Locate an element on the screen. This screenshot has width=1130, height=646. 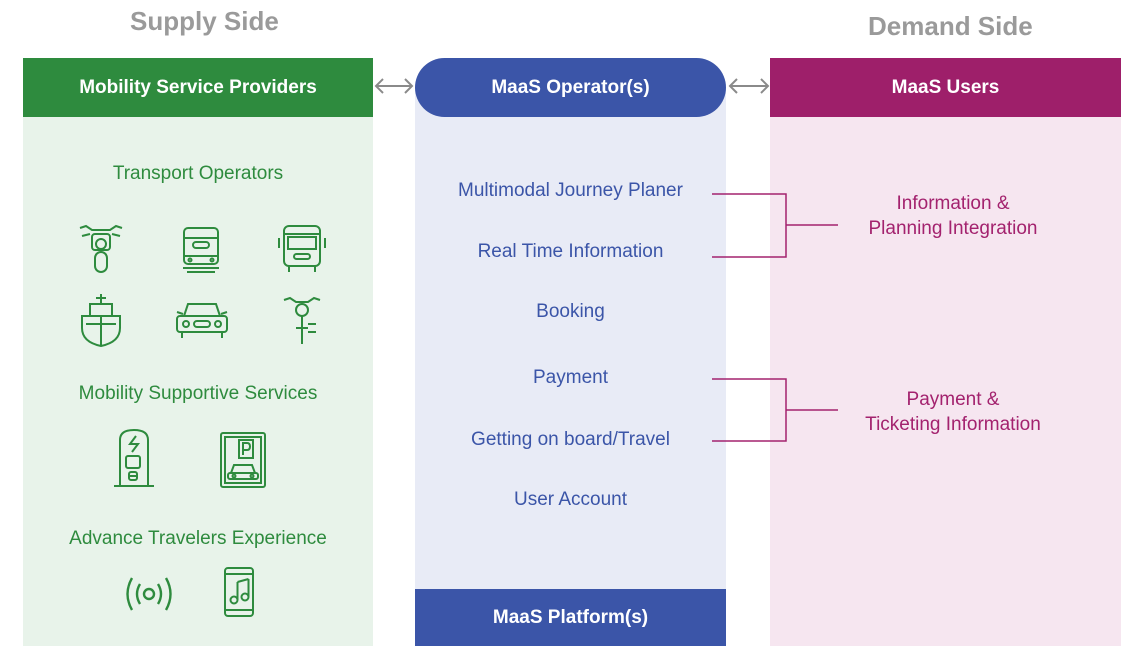
transport-operators-title: Transport Operators is located at coordinates (198, 173).